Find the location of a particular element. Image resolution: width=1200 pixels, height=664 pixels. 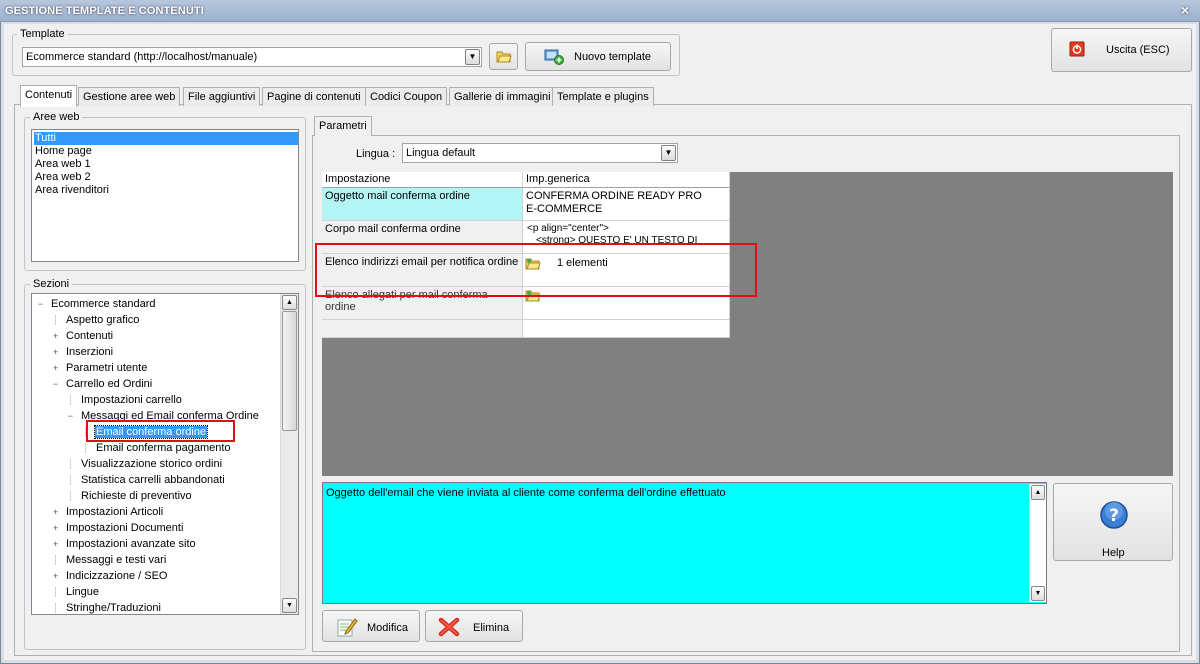

modifica-button: Modifica is located at coordinates (371, 626).